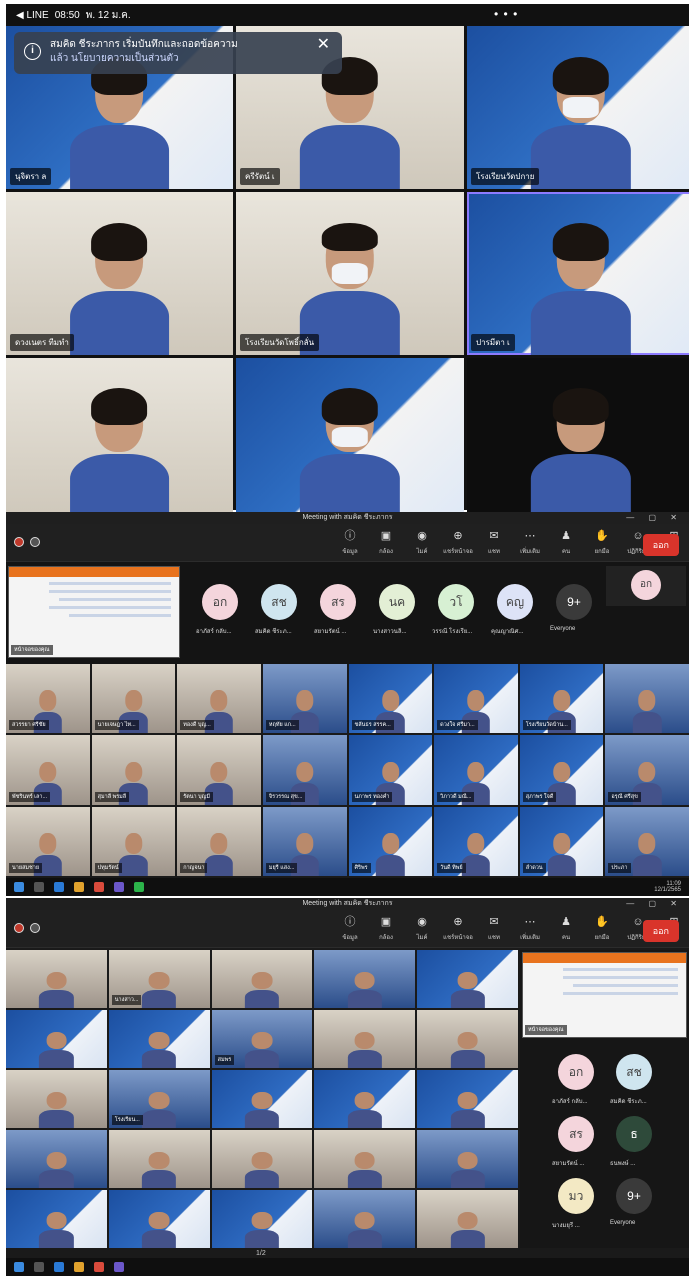  What do you see at coordinates (99, 887) in the screenshot?
I see `chrome-icon` at bounding box center [99, 887].